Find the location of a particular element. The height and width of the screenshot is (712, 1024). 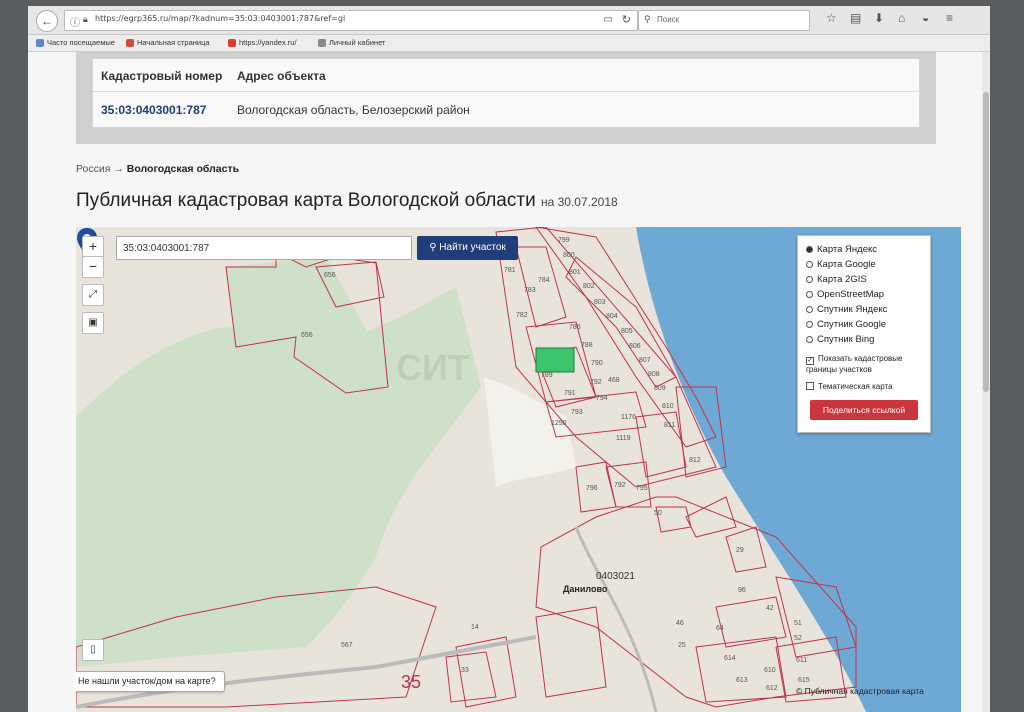

bookmark-star-icon: ☆ is located at coordinates (831, 18).